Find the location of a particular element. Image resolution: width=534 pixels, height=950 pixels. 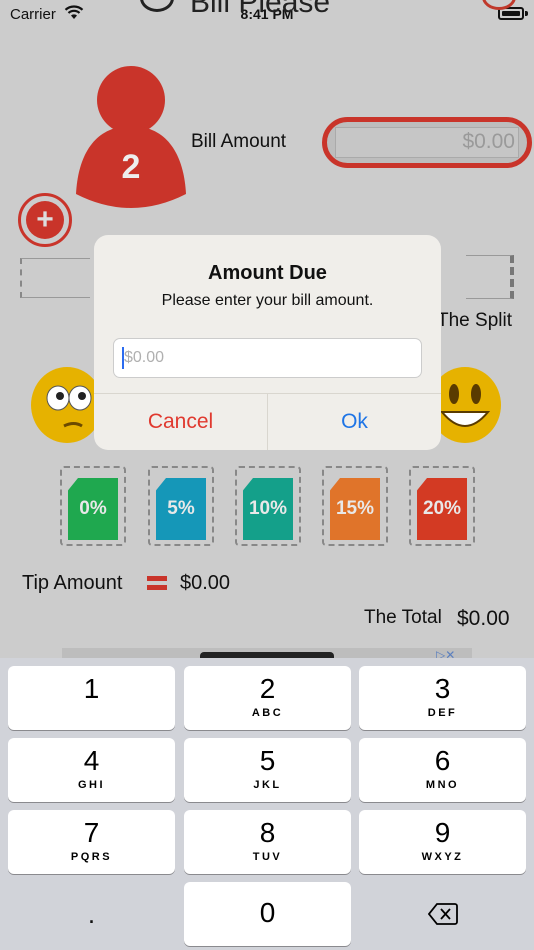

key-letters: PQRS is located at coordinates (91, 857).